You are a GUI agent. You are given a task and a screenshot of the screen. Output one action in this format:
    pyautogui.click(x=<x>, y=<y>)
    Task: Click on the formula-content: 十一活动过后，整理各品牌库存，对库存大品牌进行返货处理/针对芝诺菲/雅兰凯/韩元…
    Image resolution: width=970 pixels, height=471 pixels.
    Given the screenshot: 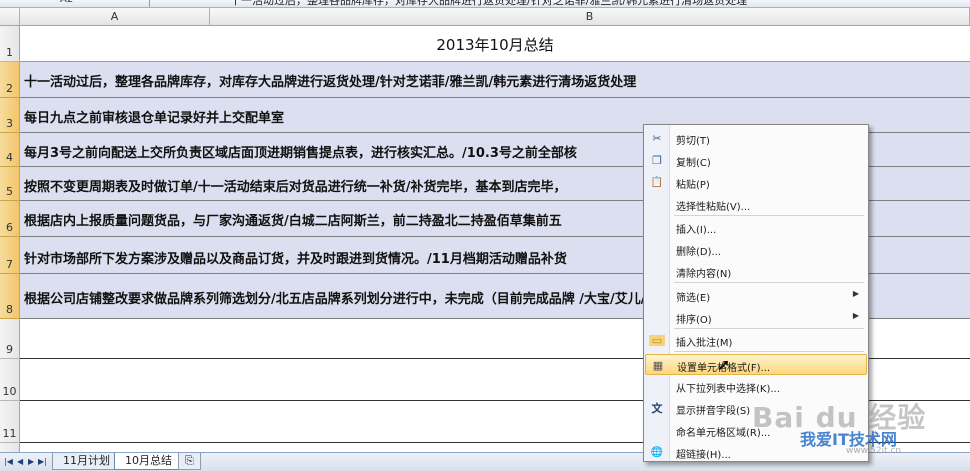 What is the action you would take?
    pyautogui.click(x=488, y=3)
    